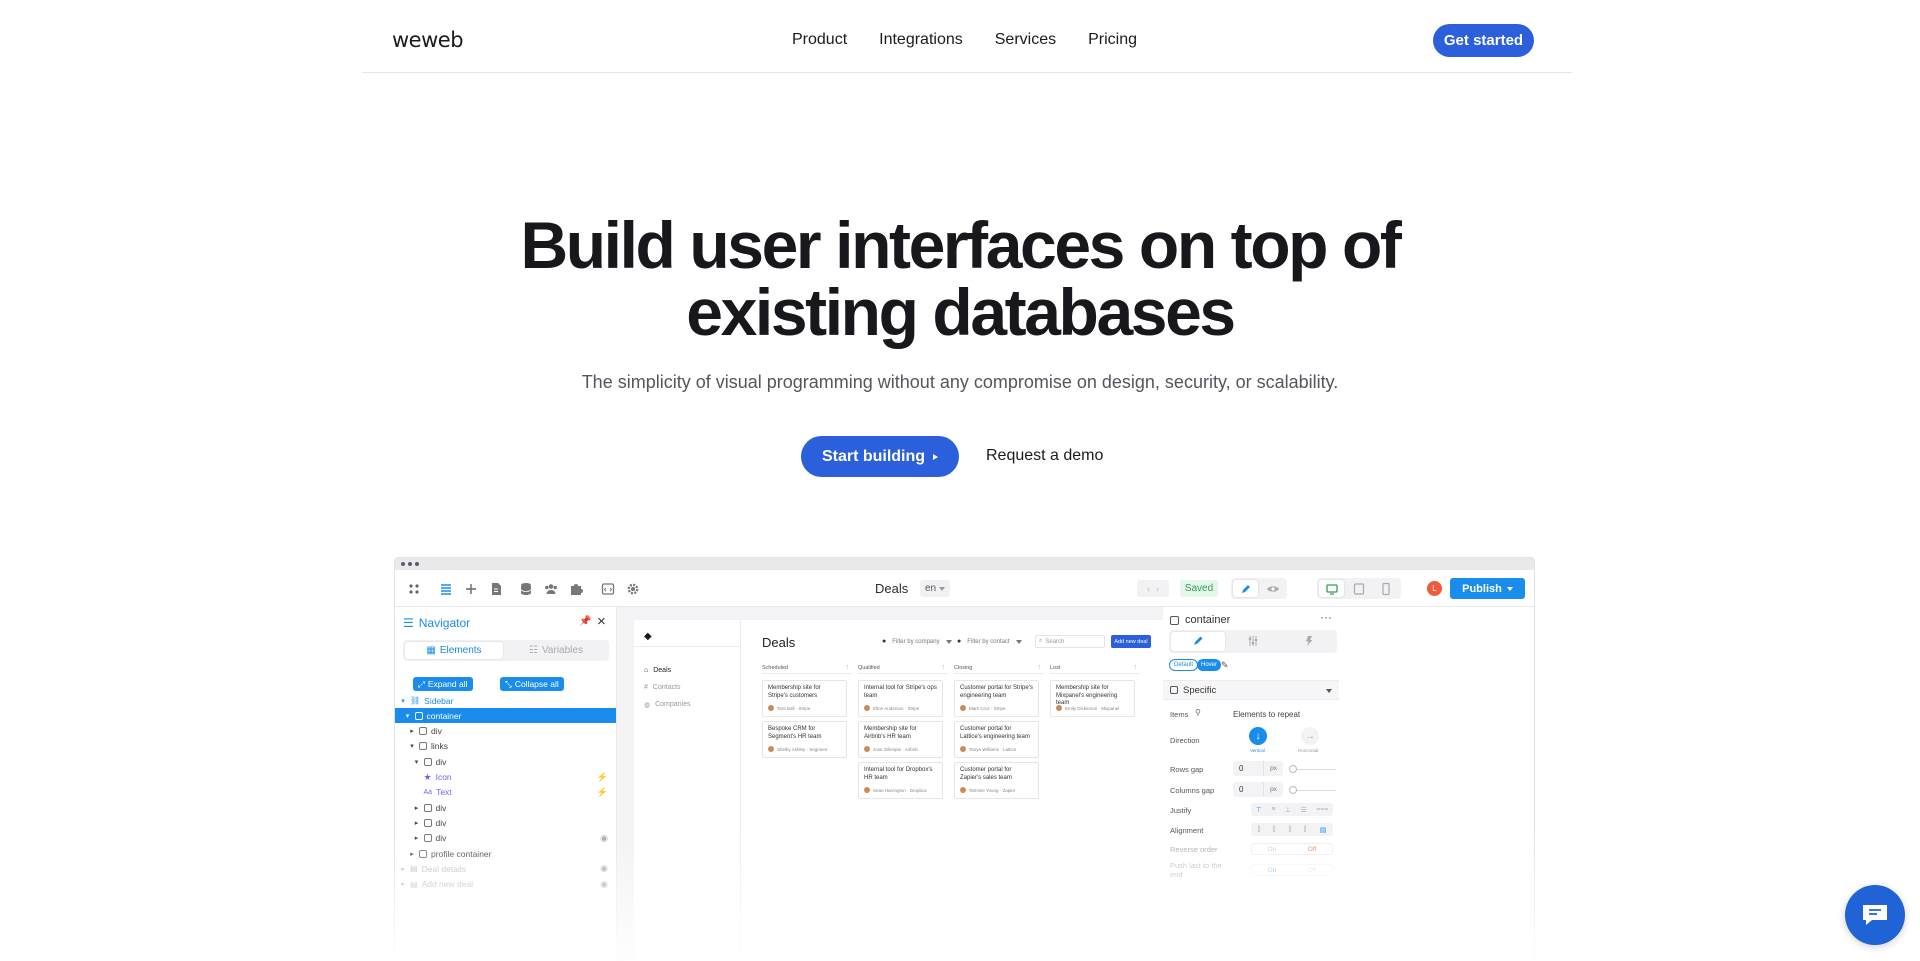 The width and height of the screenshot is (1920, 961). Describe the element at coordinates (1259, 830) in the screenshot. I see `align-start-icon: ⫿` at that location.